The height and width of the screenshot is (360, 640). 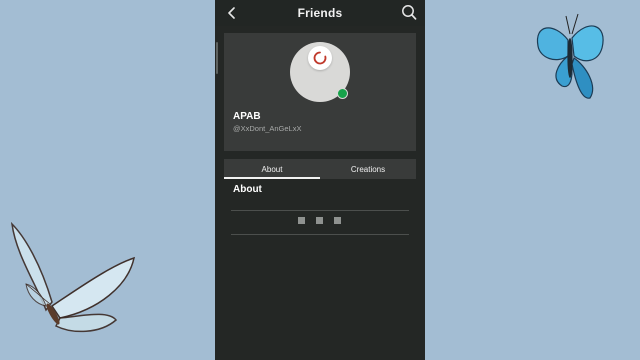 I want to click on profile-username: @XxDont_AnGeLxX, so click(x=267, y=128).